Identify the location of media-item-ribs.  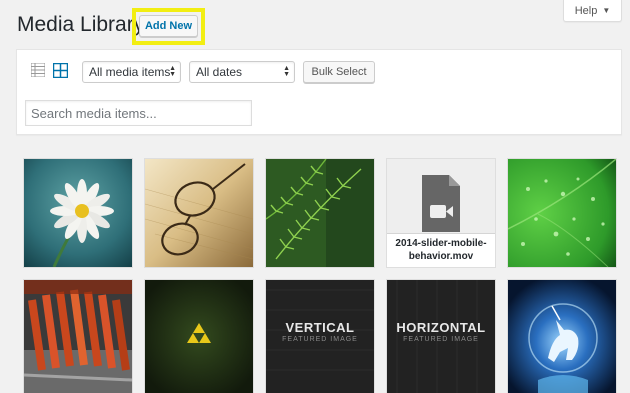
(78, 336).